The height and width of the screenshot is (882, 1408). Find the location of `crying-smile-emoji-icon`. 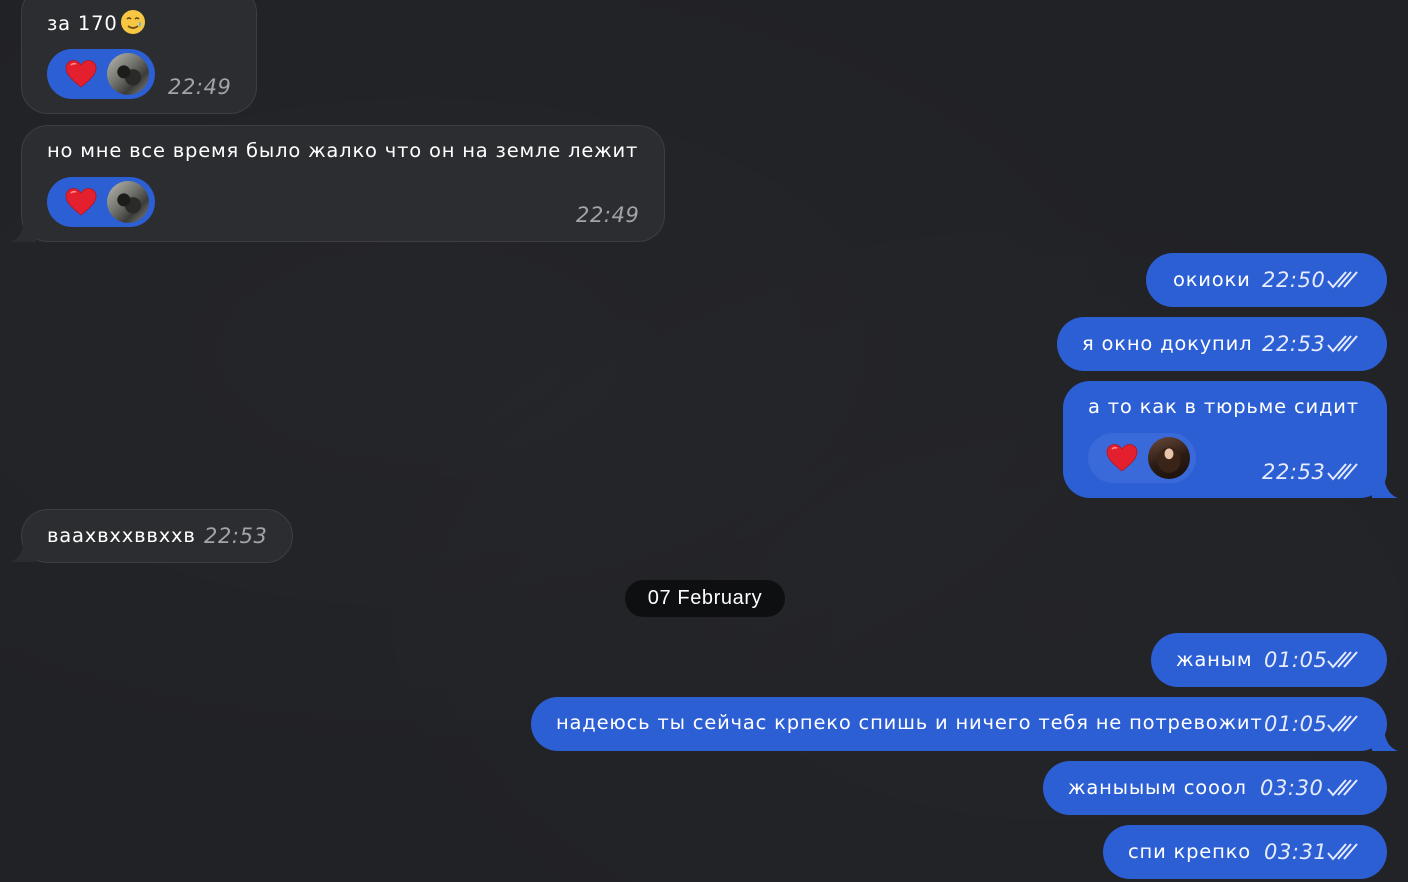

crying-smile-emoji-icon is located at coordinates (132, 22).